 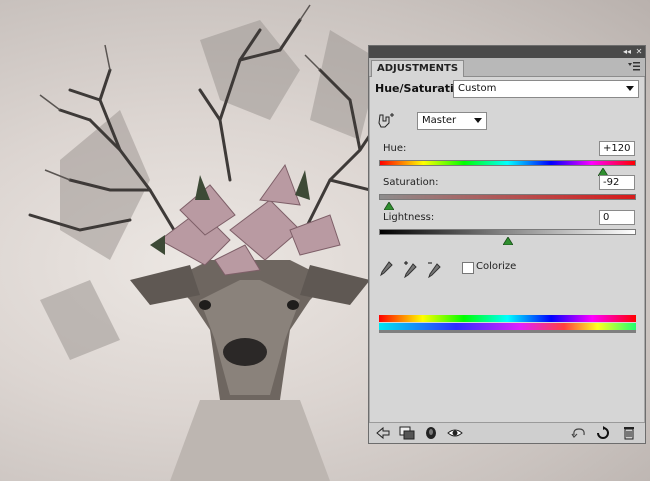 What do you see at coordinates (507, 432) in the screenshot?
I see `panel-bottom-toolbar` at bounding box center [507, 432].